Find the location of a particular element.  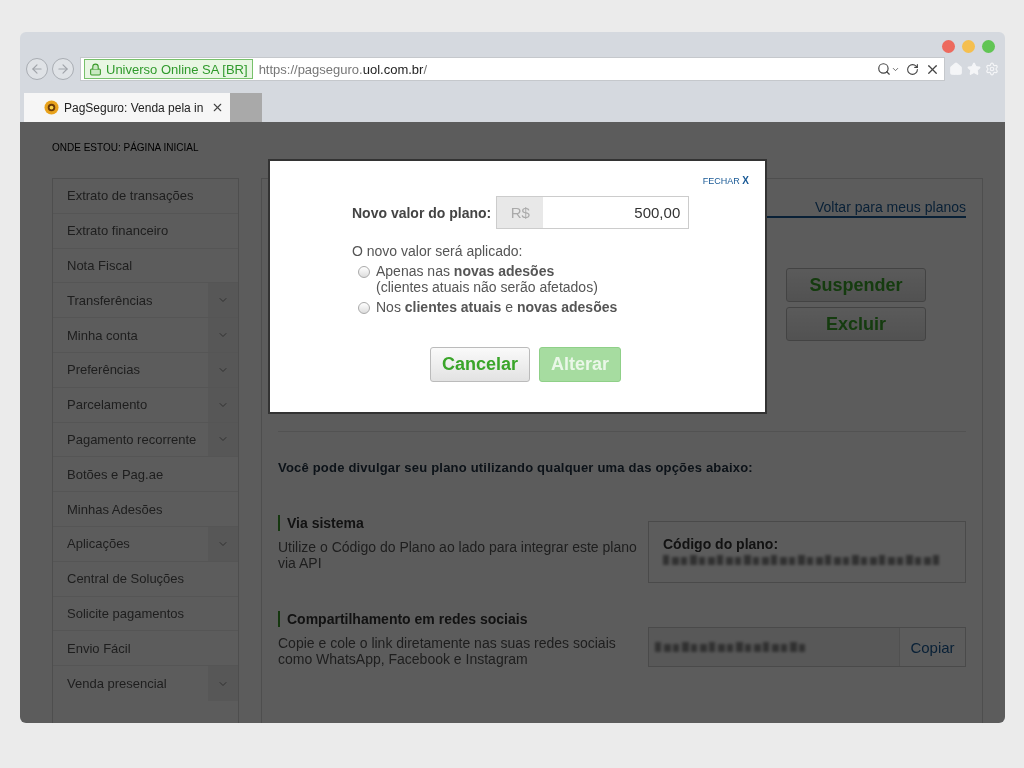

sidebar-item: Venda presencial is located at coordinates (130, 683).